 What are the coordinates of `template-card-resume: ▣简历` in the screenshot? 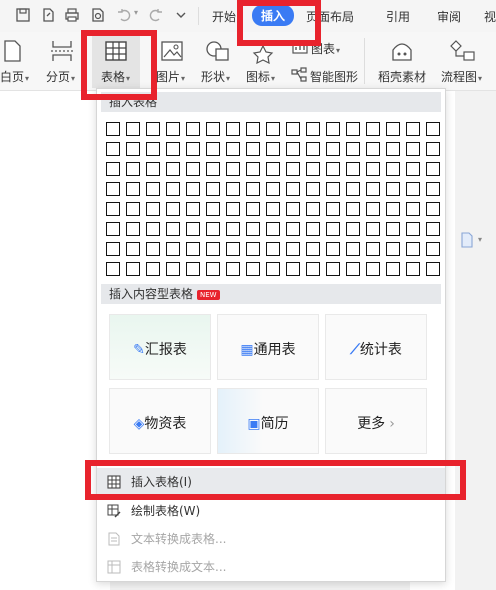 It's located at (268, 421).